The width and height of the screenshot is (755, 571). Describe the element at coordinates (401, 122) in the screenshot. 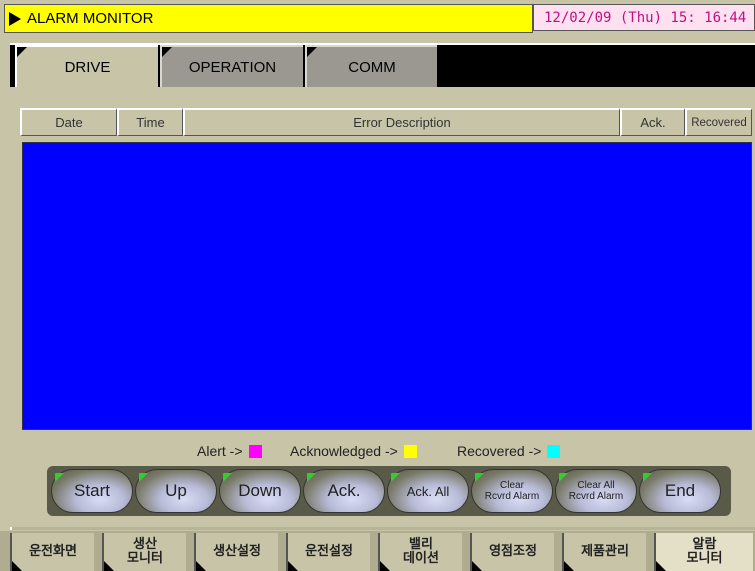

I see `column-header-error-description: Error Description` at that location.